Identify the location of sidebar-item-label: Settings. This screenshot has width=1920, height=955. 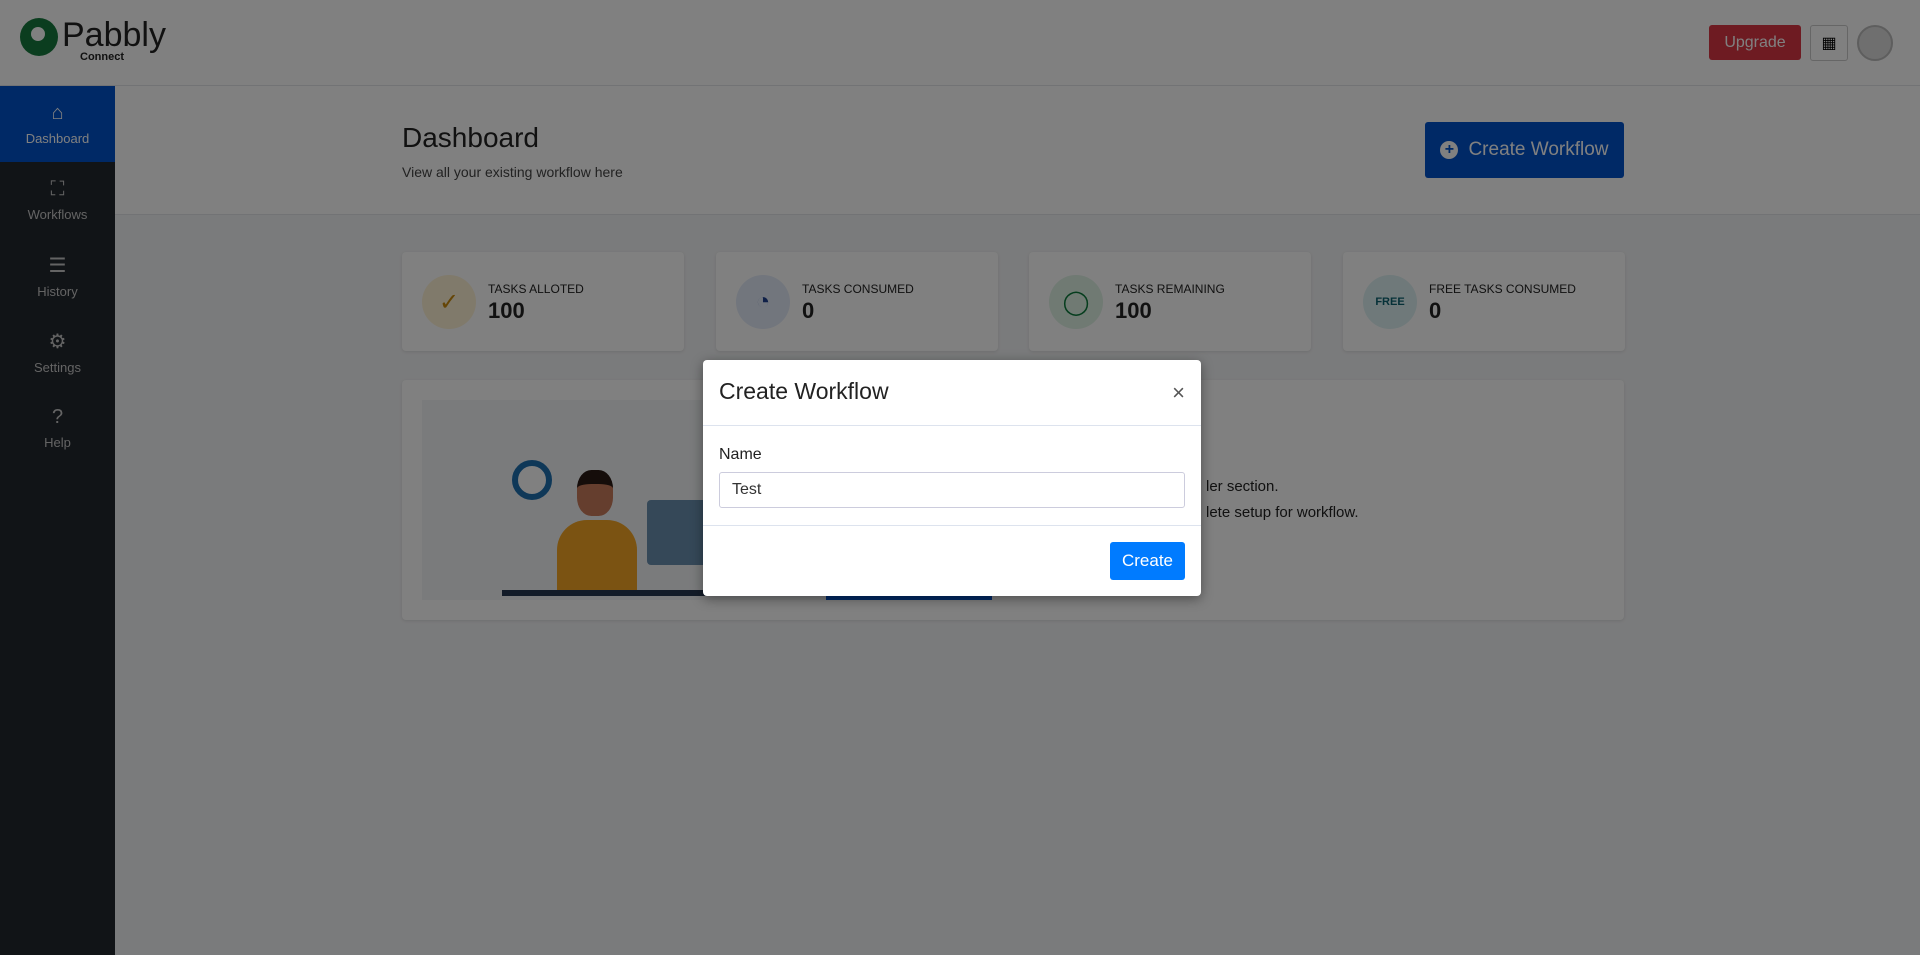
(57, 367).